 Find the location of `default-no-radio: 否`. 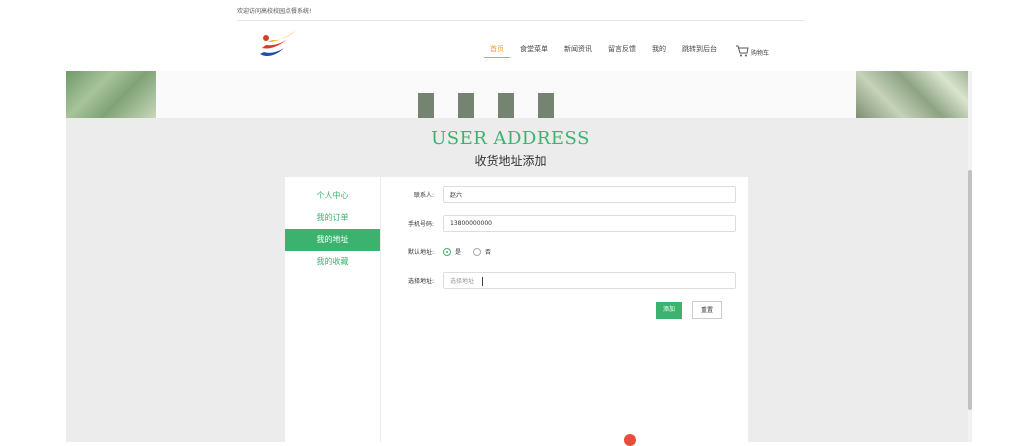

default-no-radio: 否 is located at coordinates (482, 251).